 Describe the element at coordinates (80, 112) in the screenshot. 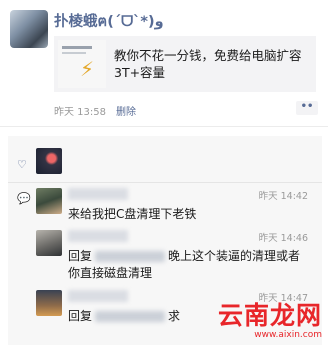

I see `post-time: 昨天 13:58` at that location.